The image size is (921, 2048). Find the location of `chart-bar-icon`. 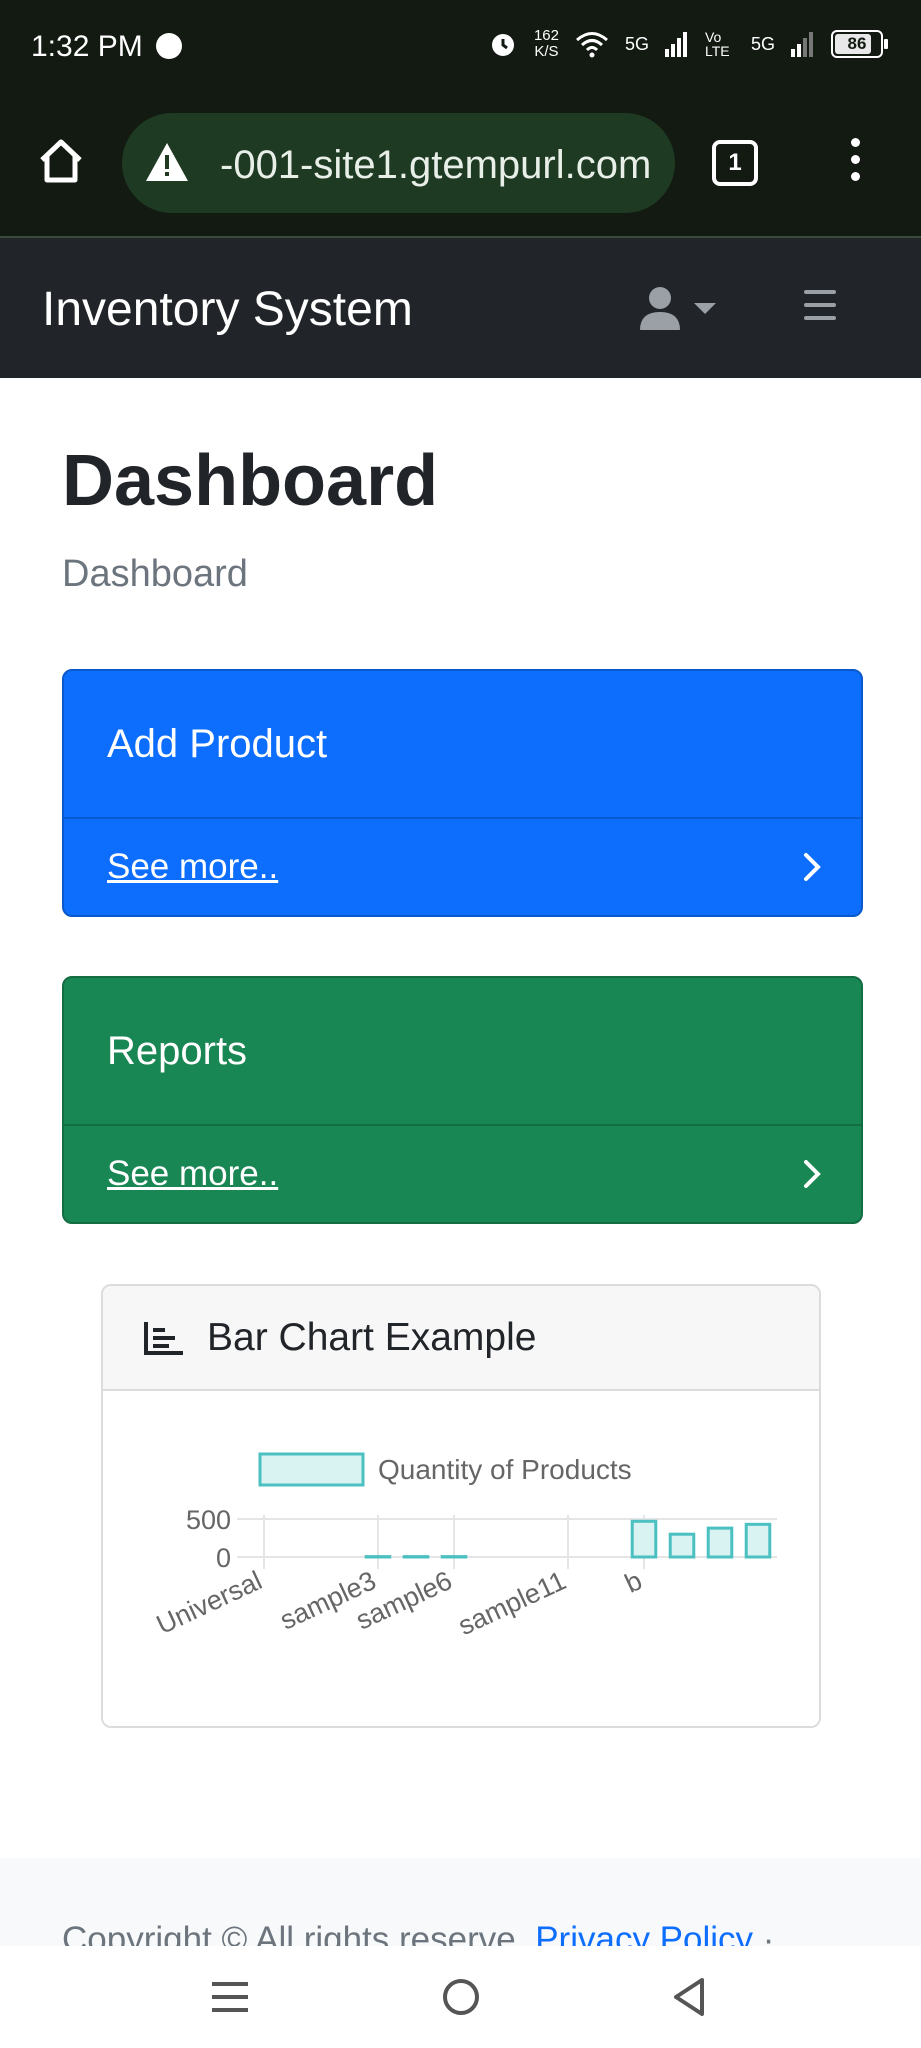

chart-bar-icon is located at coordinates (163, 1338).